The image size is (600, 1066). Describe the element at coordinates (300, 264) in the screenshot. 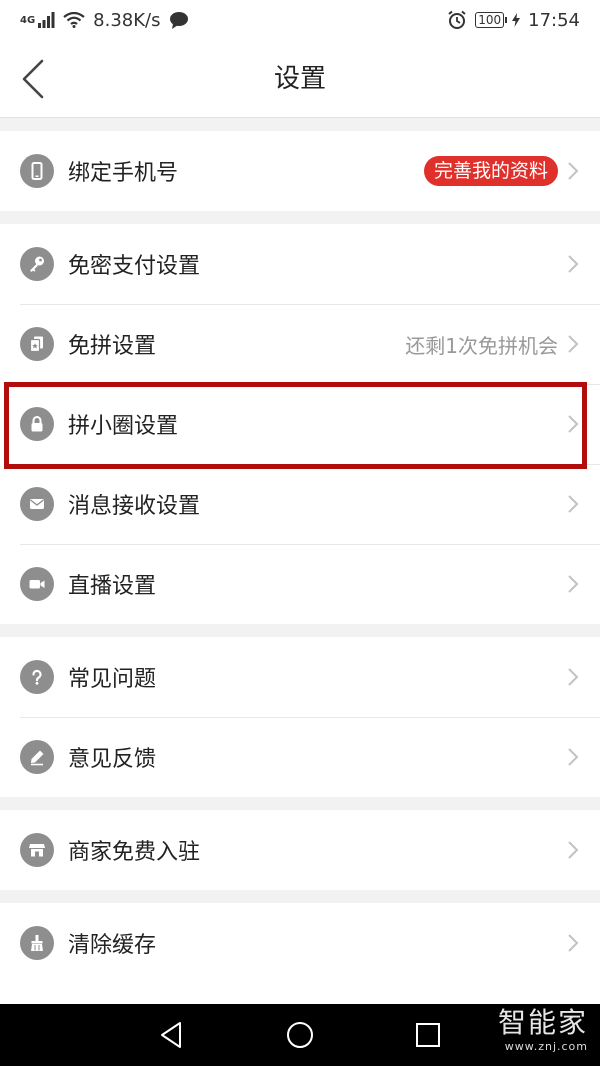

I see `setting-row-password-free-pay: 免密支付设置` at that location.